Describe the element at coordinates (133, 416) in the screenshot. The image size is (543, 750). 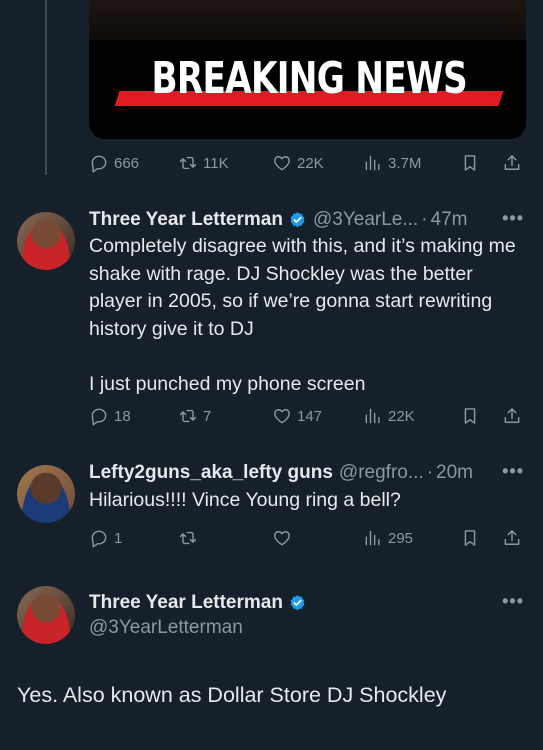
I see `reply-button: 18` at that location.